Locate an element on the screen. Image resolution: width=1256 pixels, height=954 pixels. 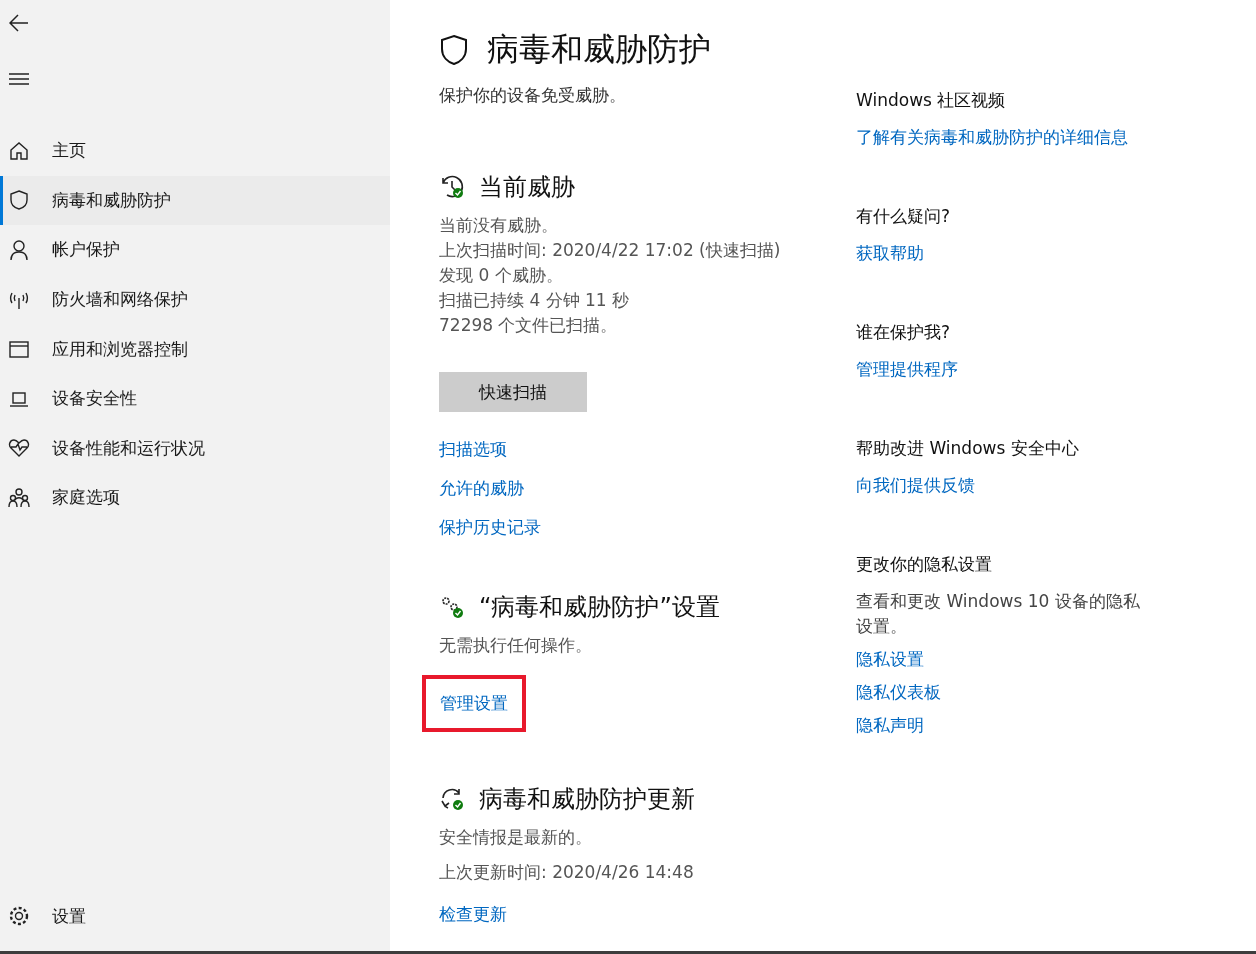
sidebar-item: 病毒和威胁防护 is located at coordinates (195, 200).